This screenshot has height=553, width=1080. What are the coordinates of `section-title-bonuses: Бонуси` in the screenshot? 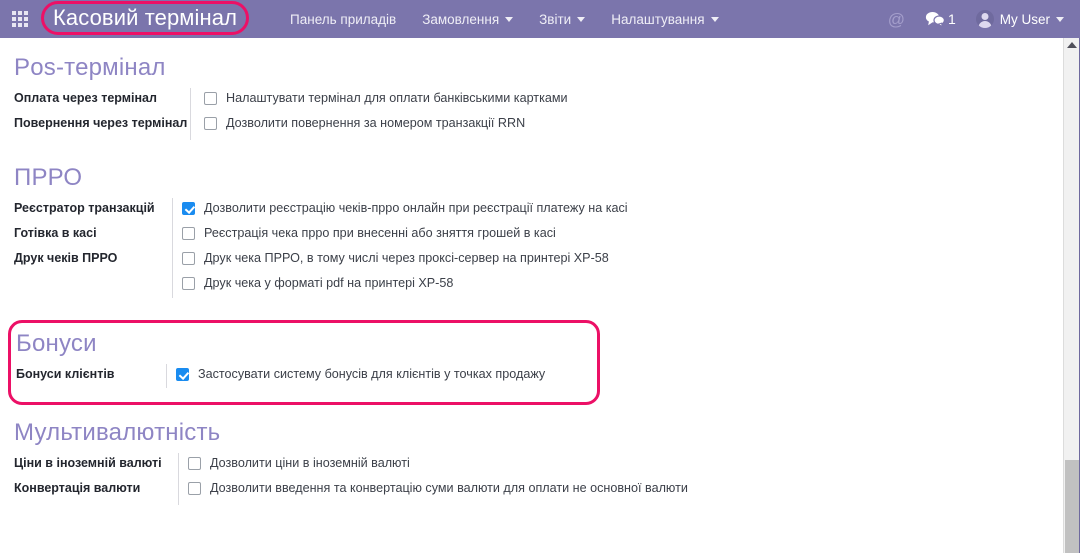 It's located at (56, 343).